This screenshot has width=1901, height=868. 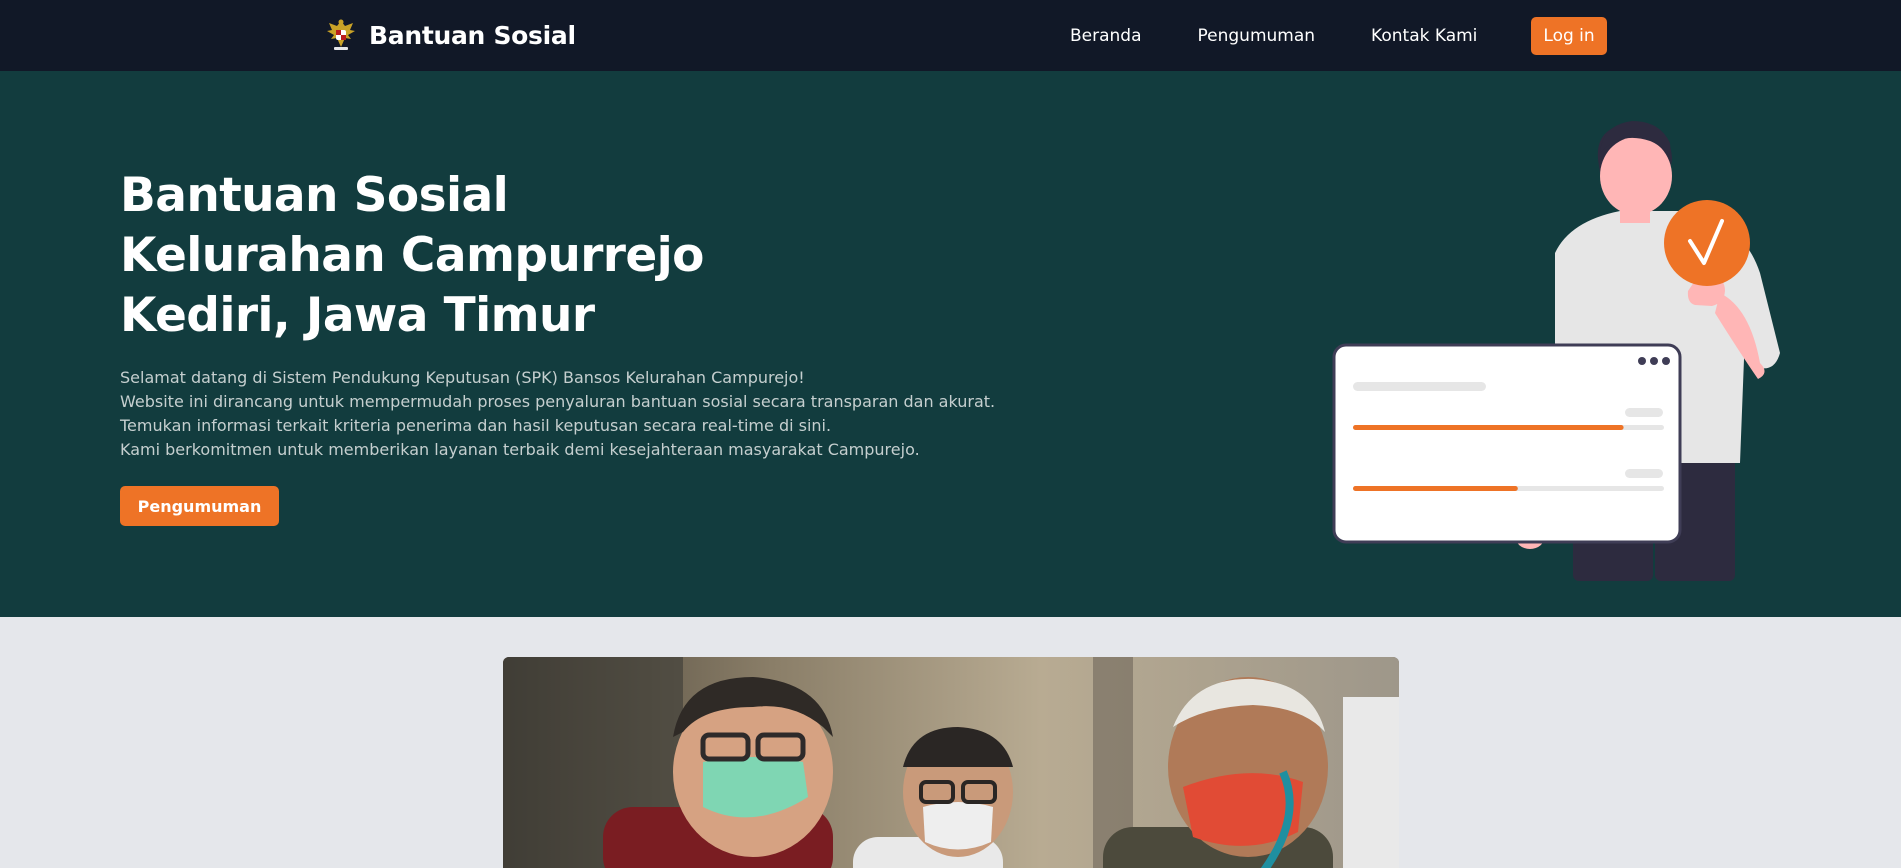 I want to click on nav-links: Beranda Pengumuman Kontak Kami Log in, so click(x=1338, y=35).